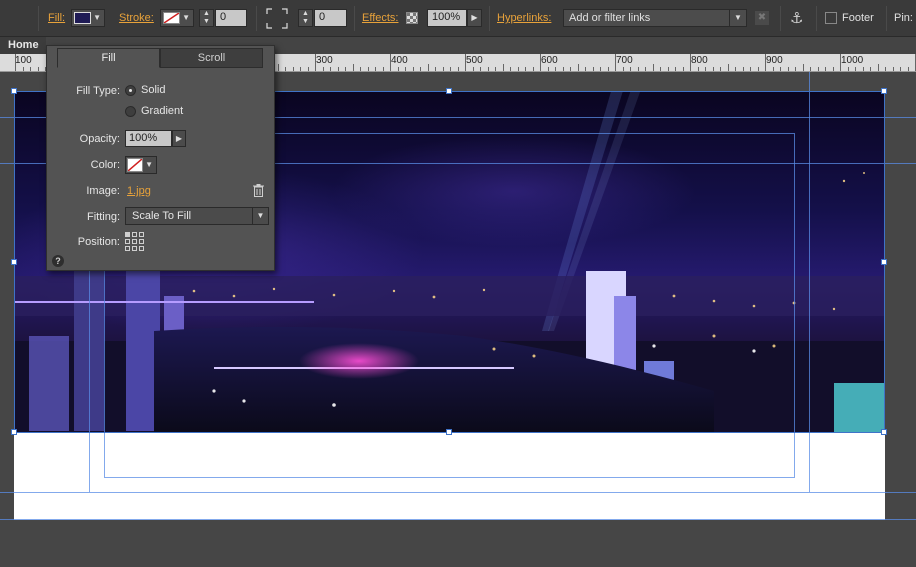  What do you see at coordinates (231, 18) in the screenshot?
I see `stroke-width-input: 0` at bounding box center [231, 18].